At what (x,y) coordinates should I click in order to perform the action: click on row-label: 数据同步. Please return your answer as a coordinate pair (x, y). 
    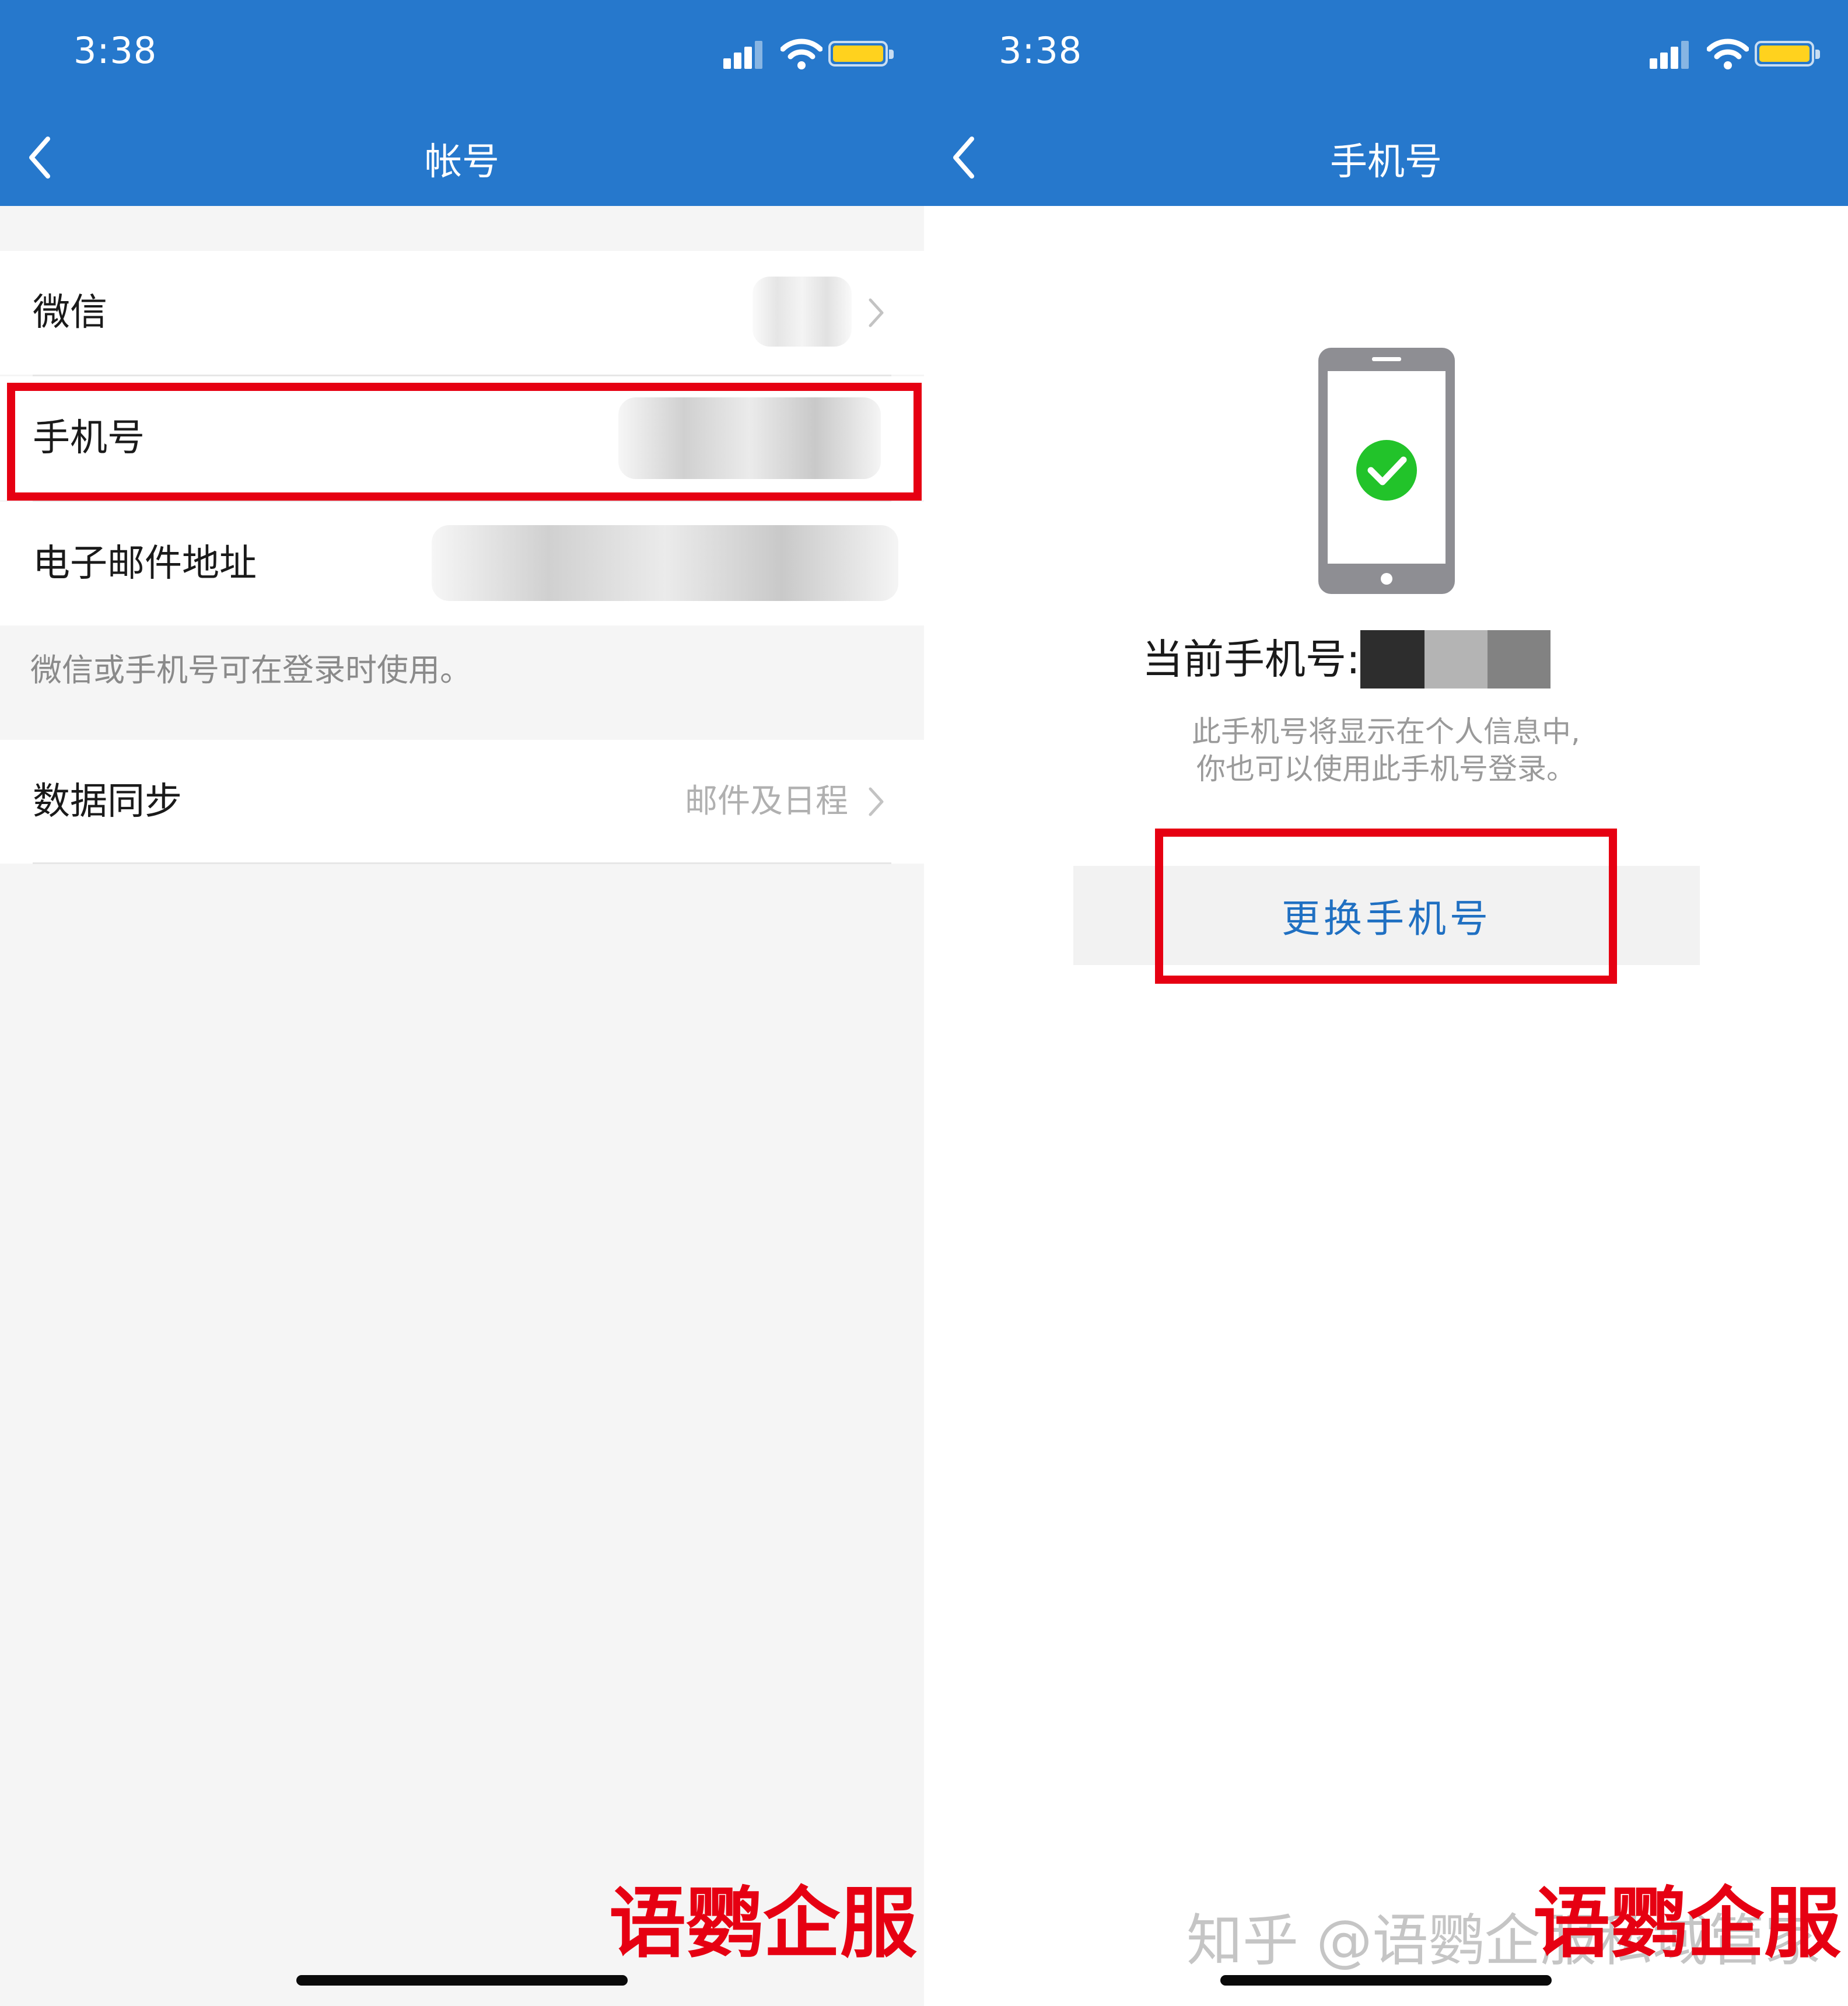
    Looking at the image, I should click on (107, 802).